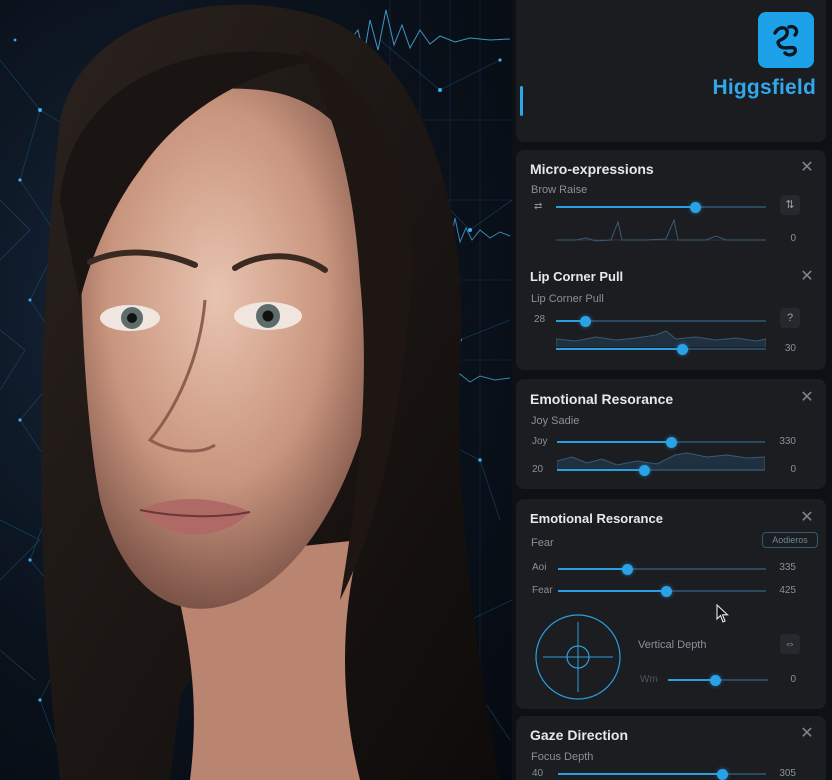 The image size is (832, 780). I want to click on horizontal-swap-button: ⇔, so click(790, 644).